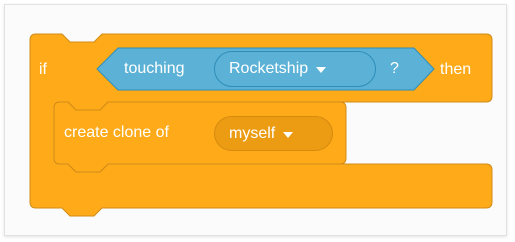 This screenshot has height=242, width=515. I want to click on touching-label: touching, so click(154, 68).